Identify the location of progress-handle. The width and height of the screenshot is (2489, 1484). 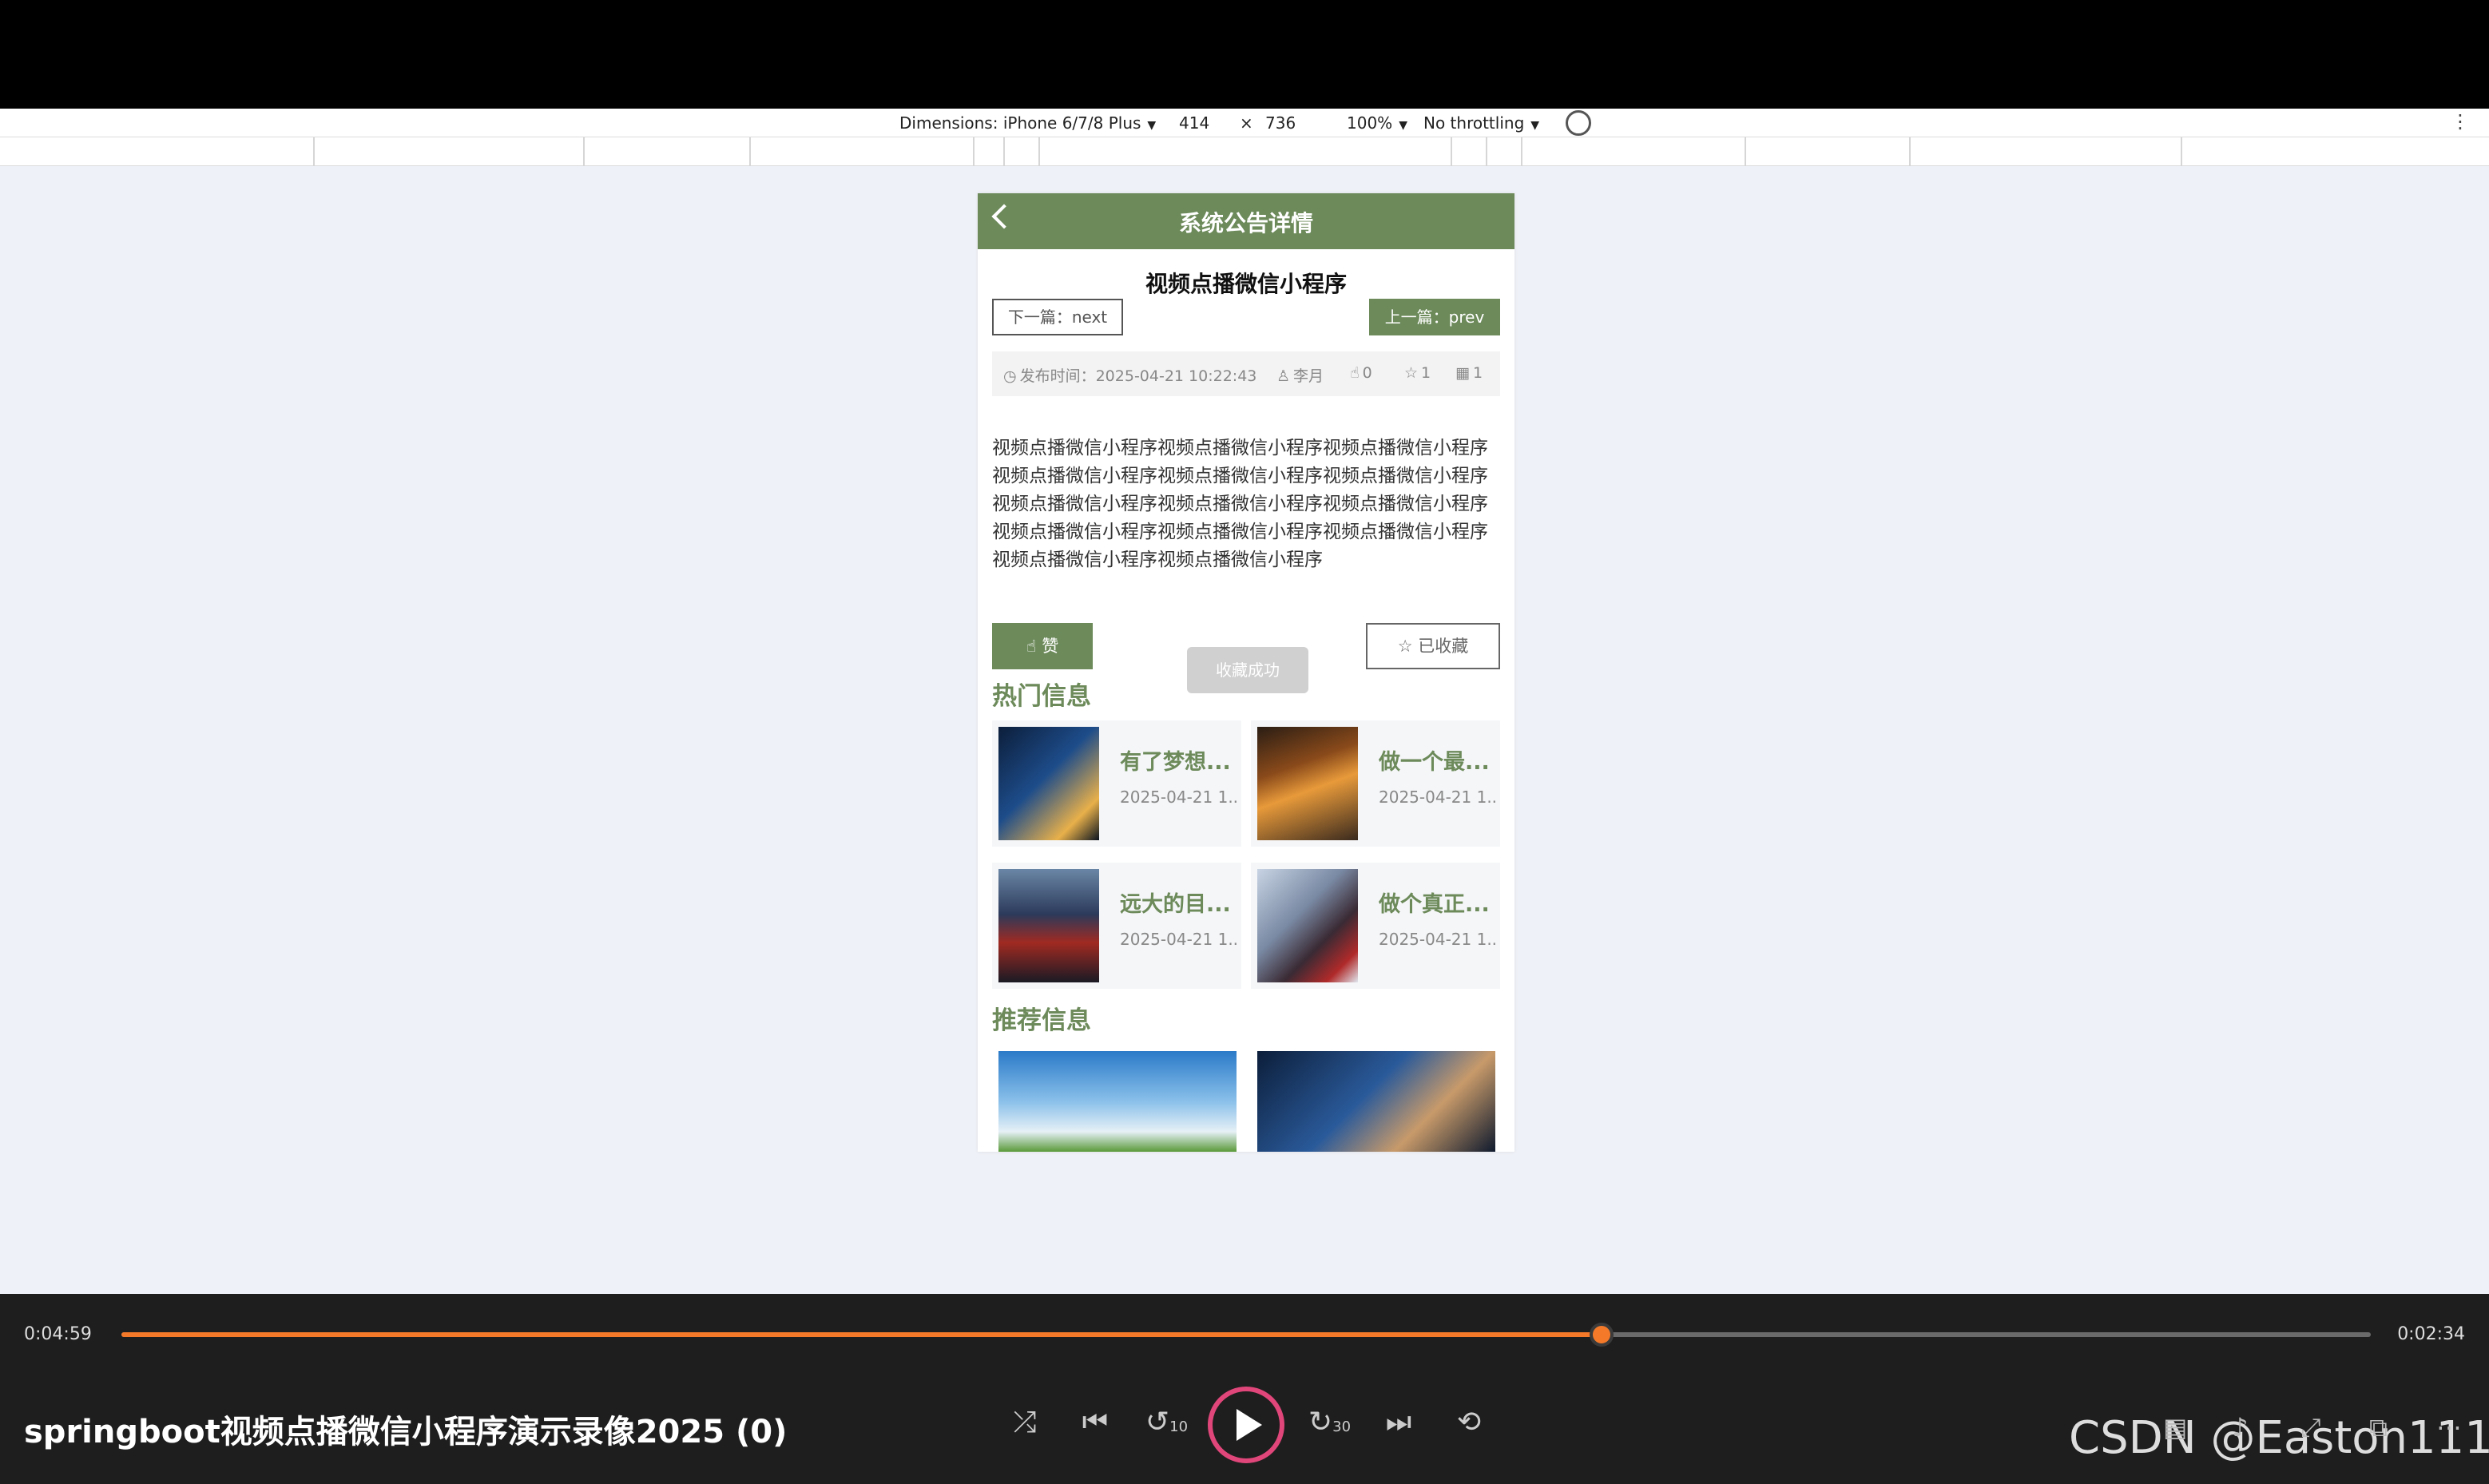
(1602, 1335).